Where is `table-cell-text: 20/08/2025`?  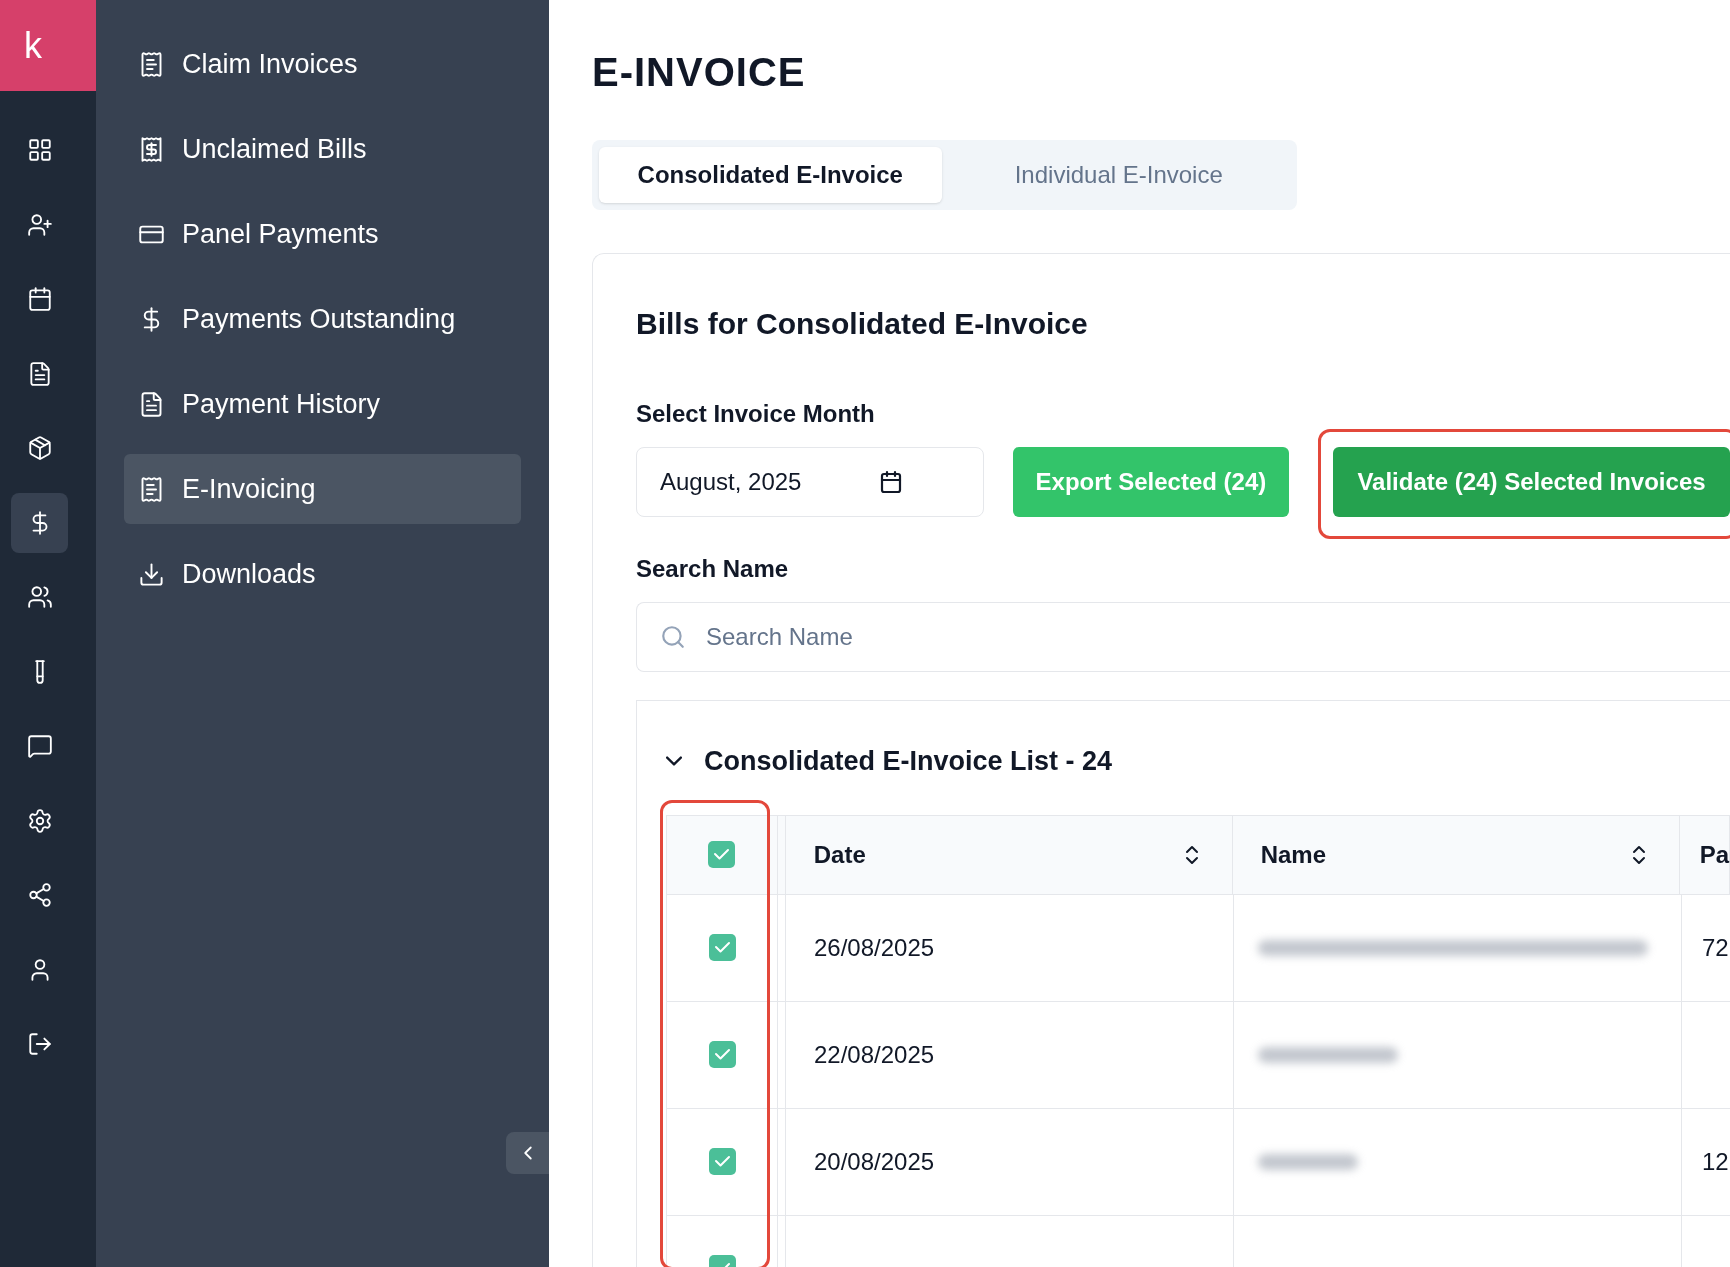
table-cell-text: 20/08/2025 is located at coordinates (874, 1161).